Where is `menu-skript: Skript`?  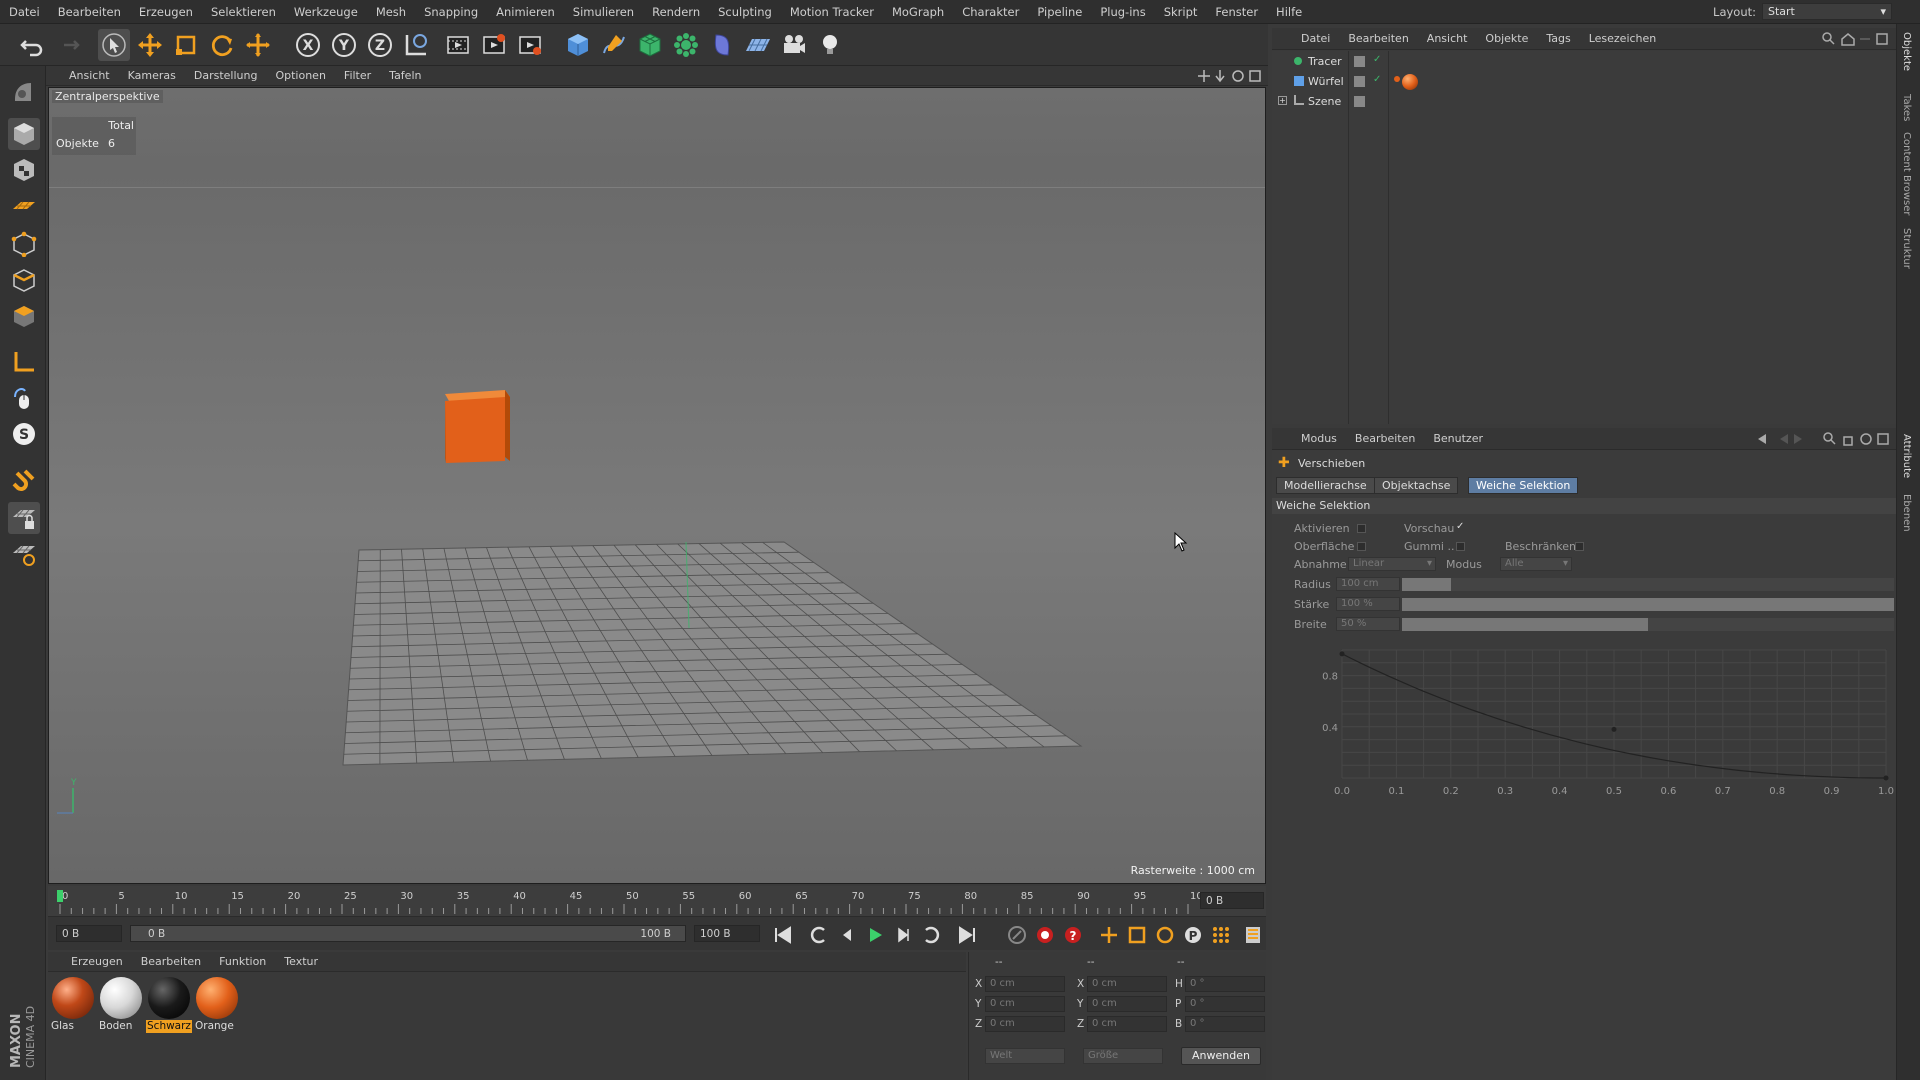 menu-skript: Skript is located at coordinates (1181, 12).